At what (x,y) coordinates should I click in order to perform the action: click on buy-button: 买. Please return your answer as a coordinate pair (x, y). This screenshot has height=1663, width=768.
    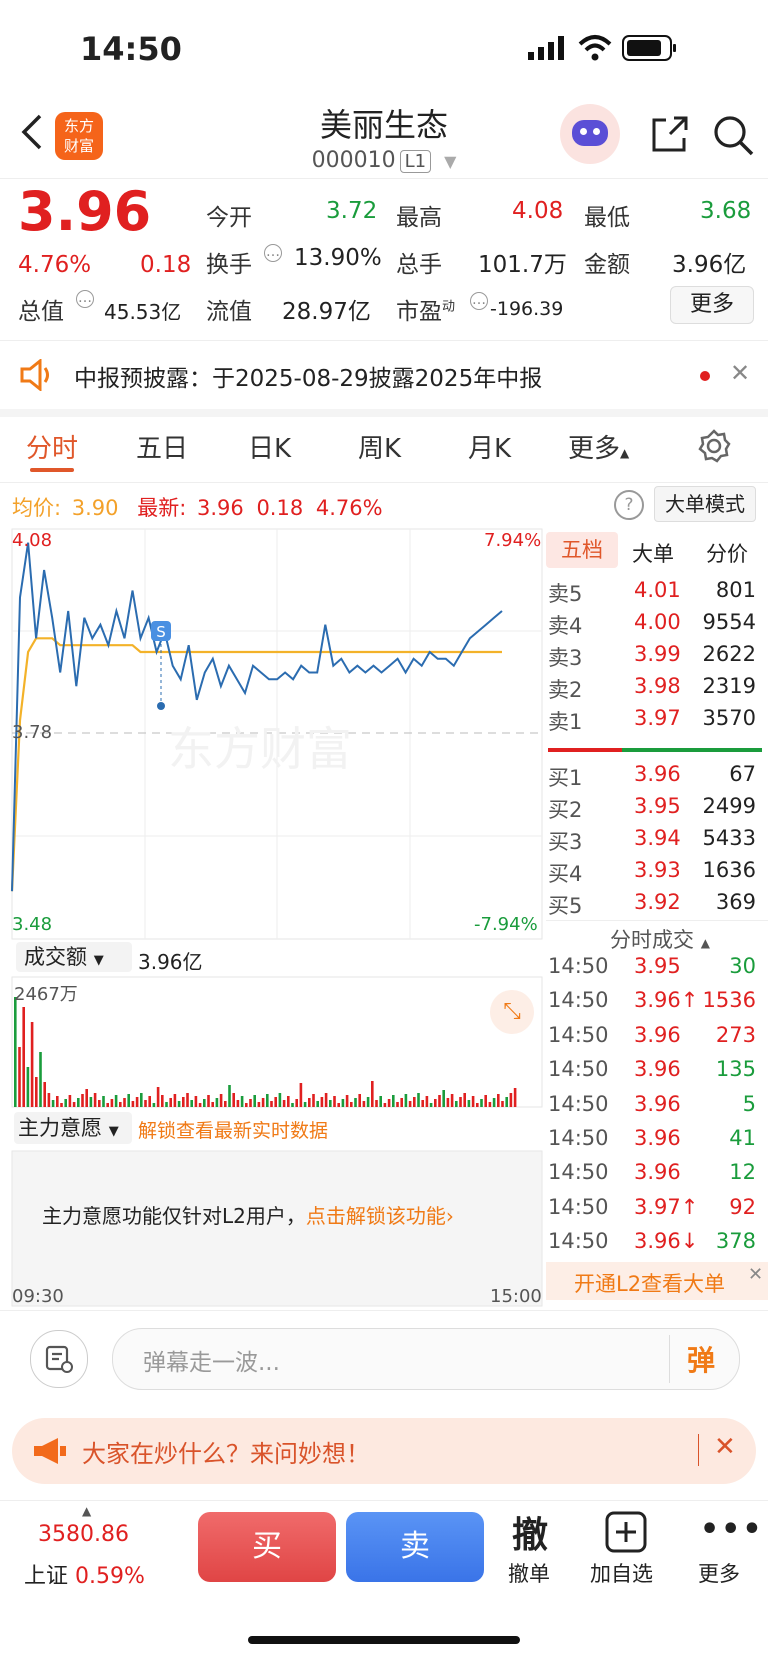
    Looking at the image, I should click on (267, 1547).